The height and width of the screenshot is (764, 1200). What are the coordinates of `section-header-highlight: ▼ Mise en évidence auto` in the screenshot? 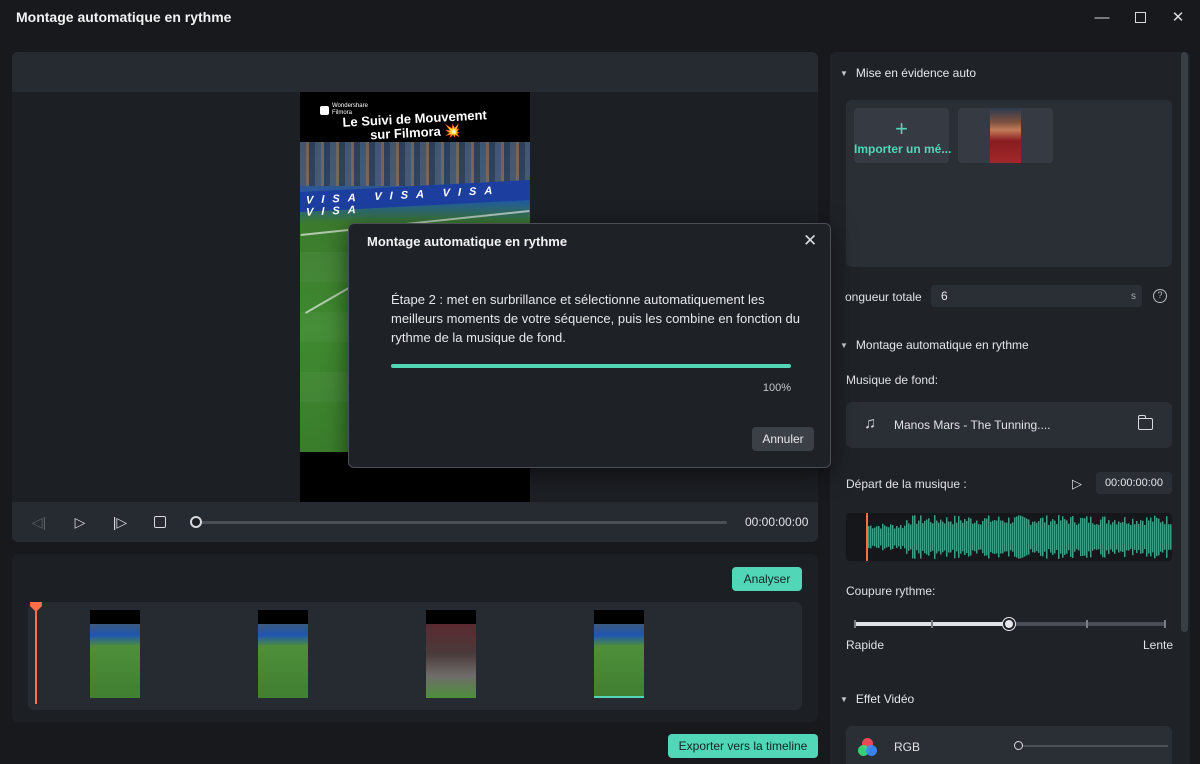 It's located at (908, 73).